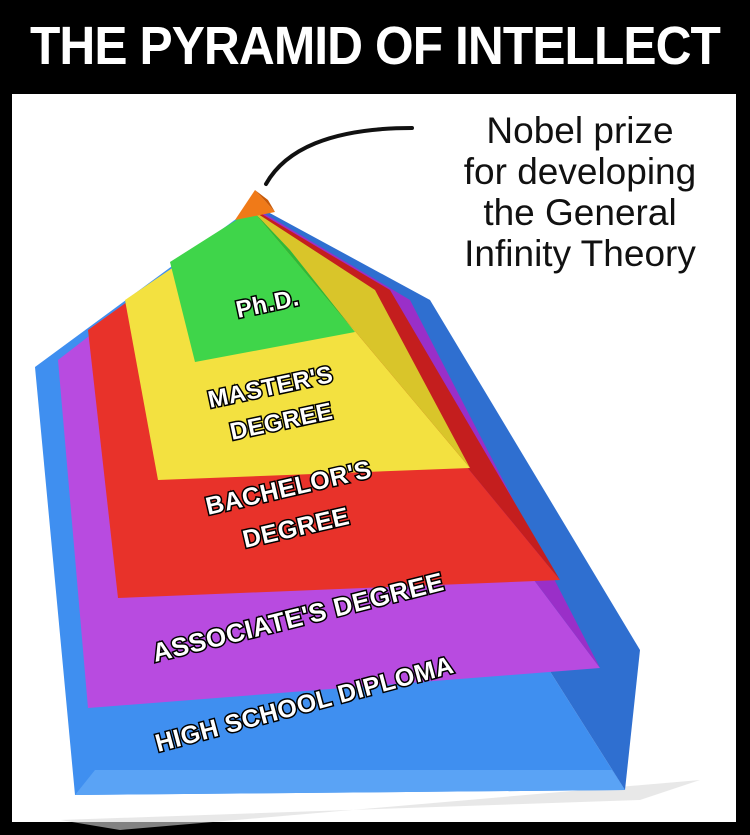 The width and height of the screenshot is (750, 835). I want to click on annotation-line-2: for developing, so click(580, 171).